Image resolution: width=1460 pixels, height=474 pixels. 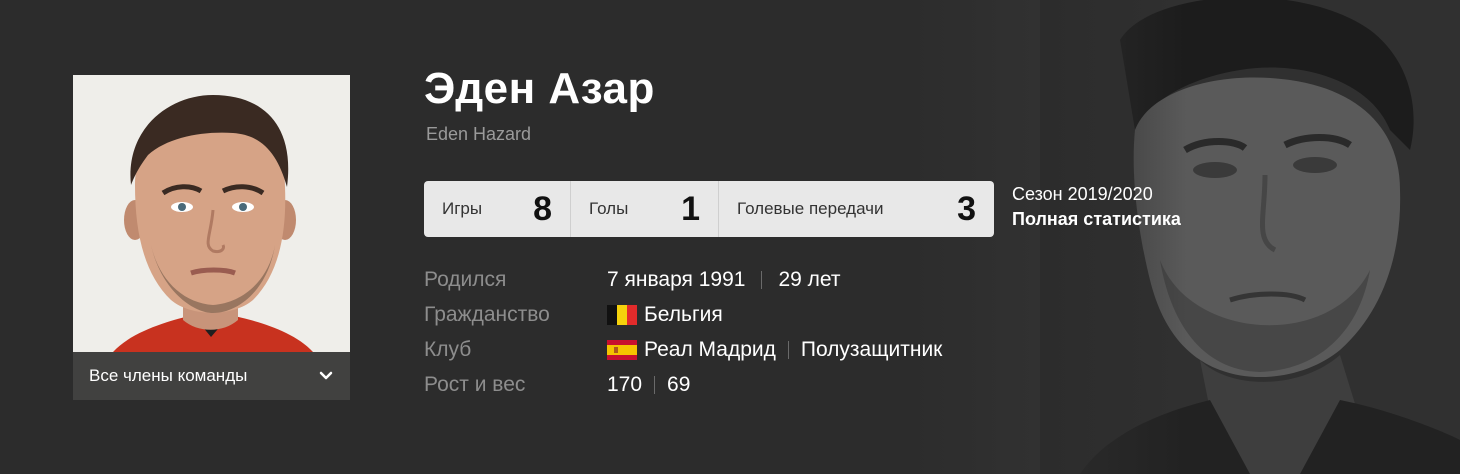 I want to click on club-name: Реал Мадрид, so click(x=710, y=350).